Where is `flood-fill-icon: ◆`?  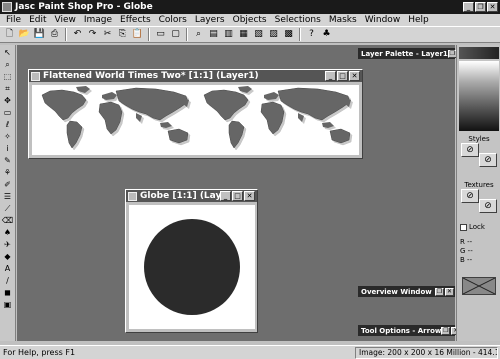 flood-fill-icon: ◆ is located at coordinates (7, 256).